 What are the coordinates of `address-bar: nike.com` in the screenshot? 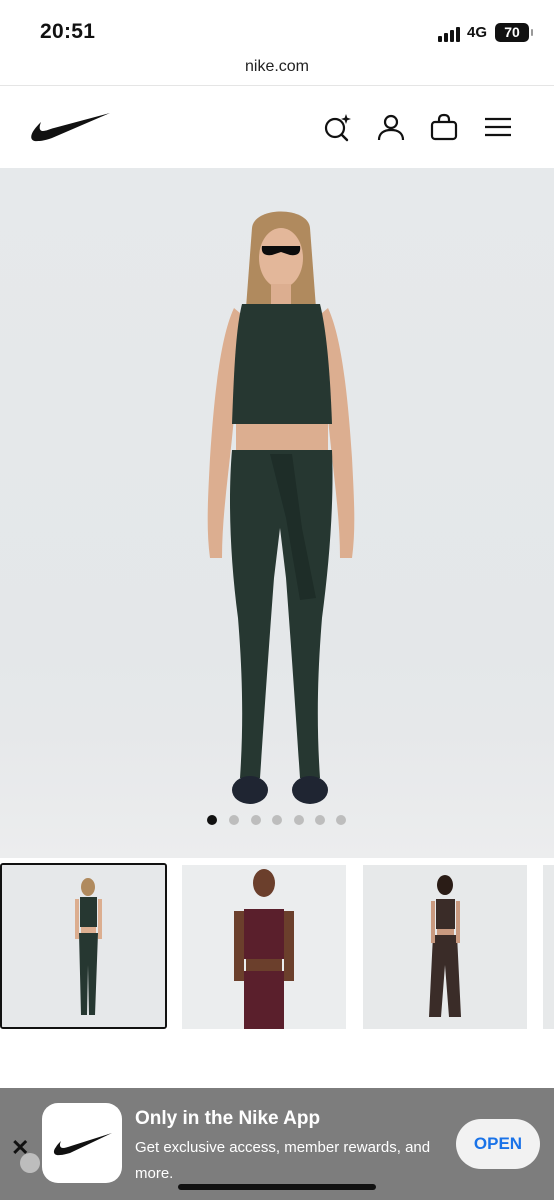 It's located at (277, 69).